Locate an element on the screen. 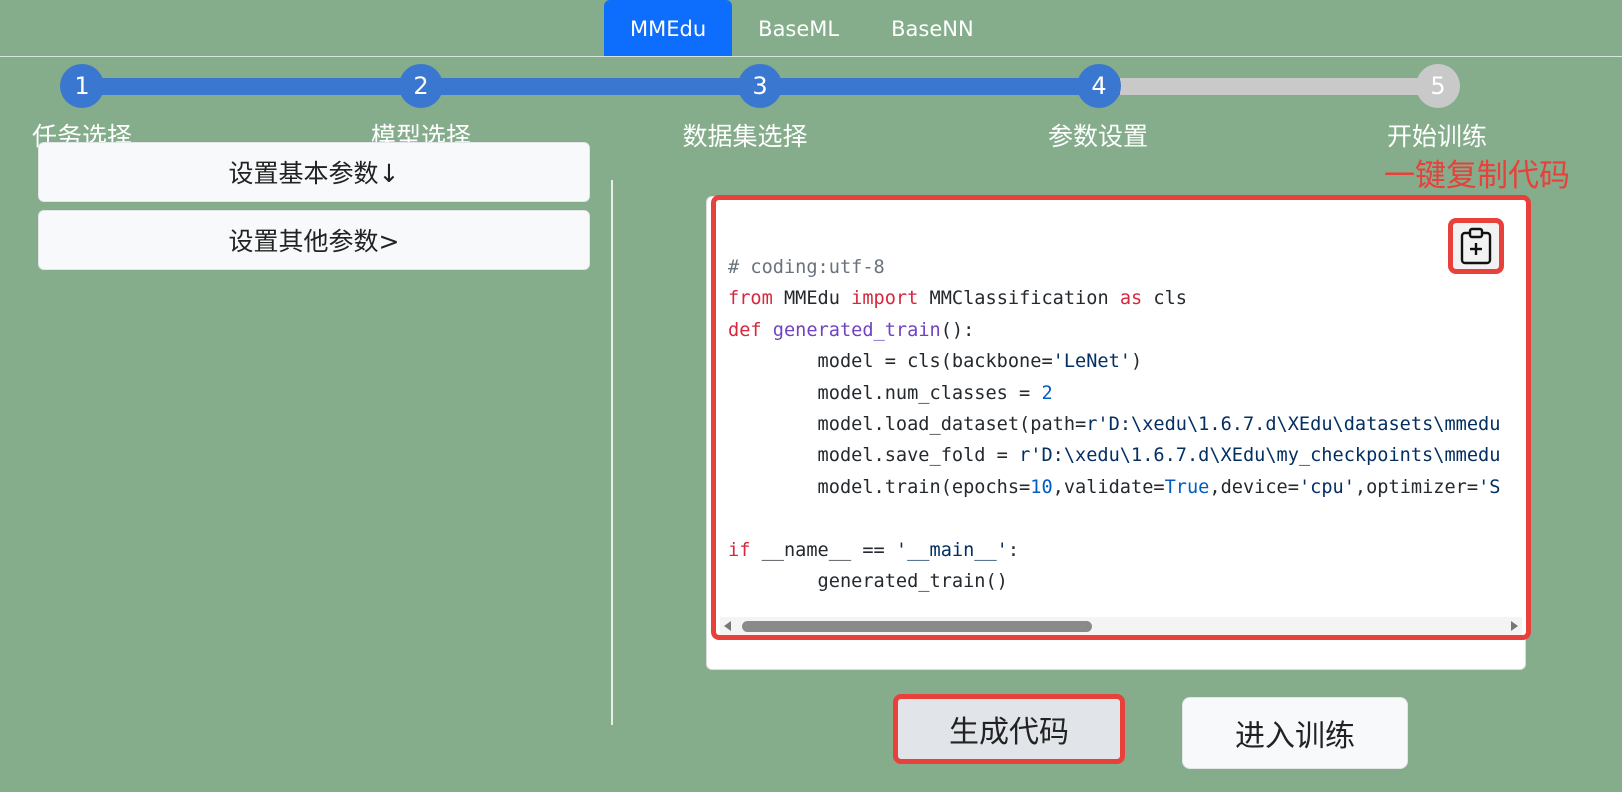 The height and width of the screenshot is (792, 1622). scroll-right-arrow-icon is located at coordinates (1514, 626).